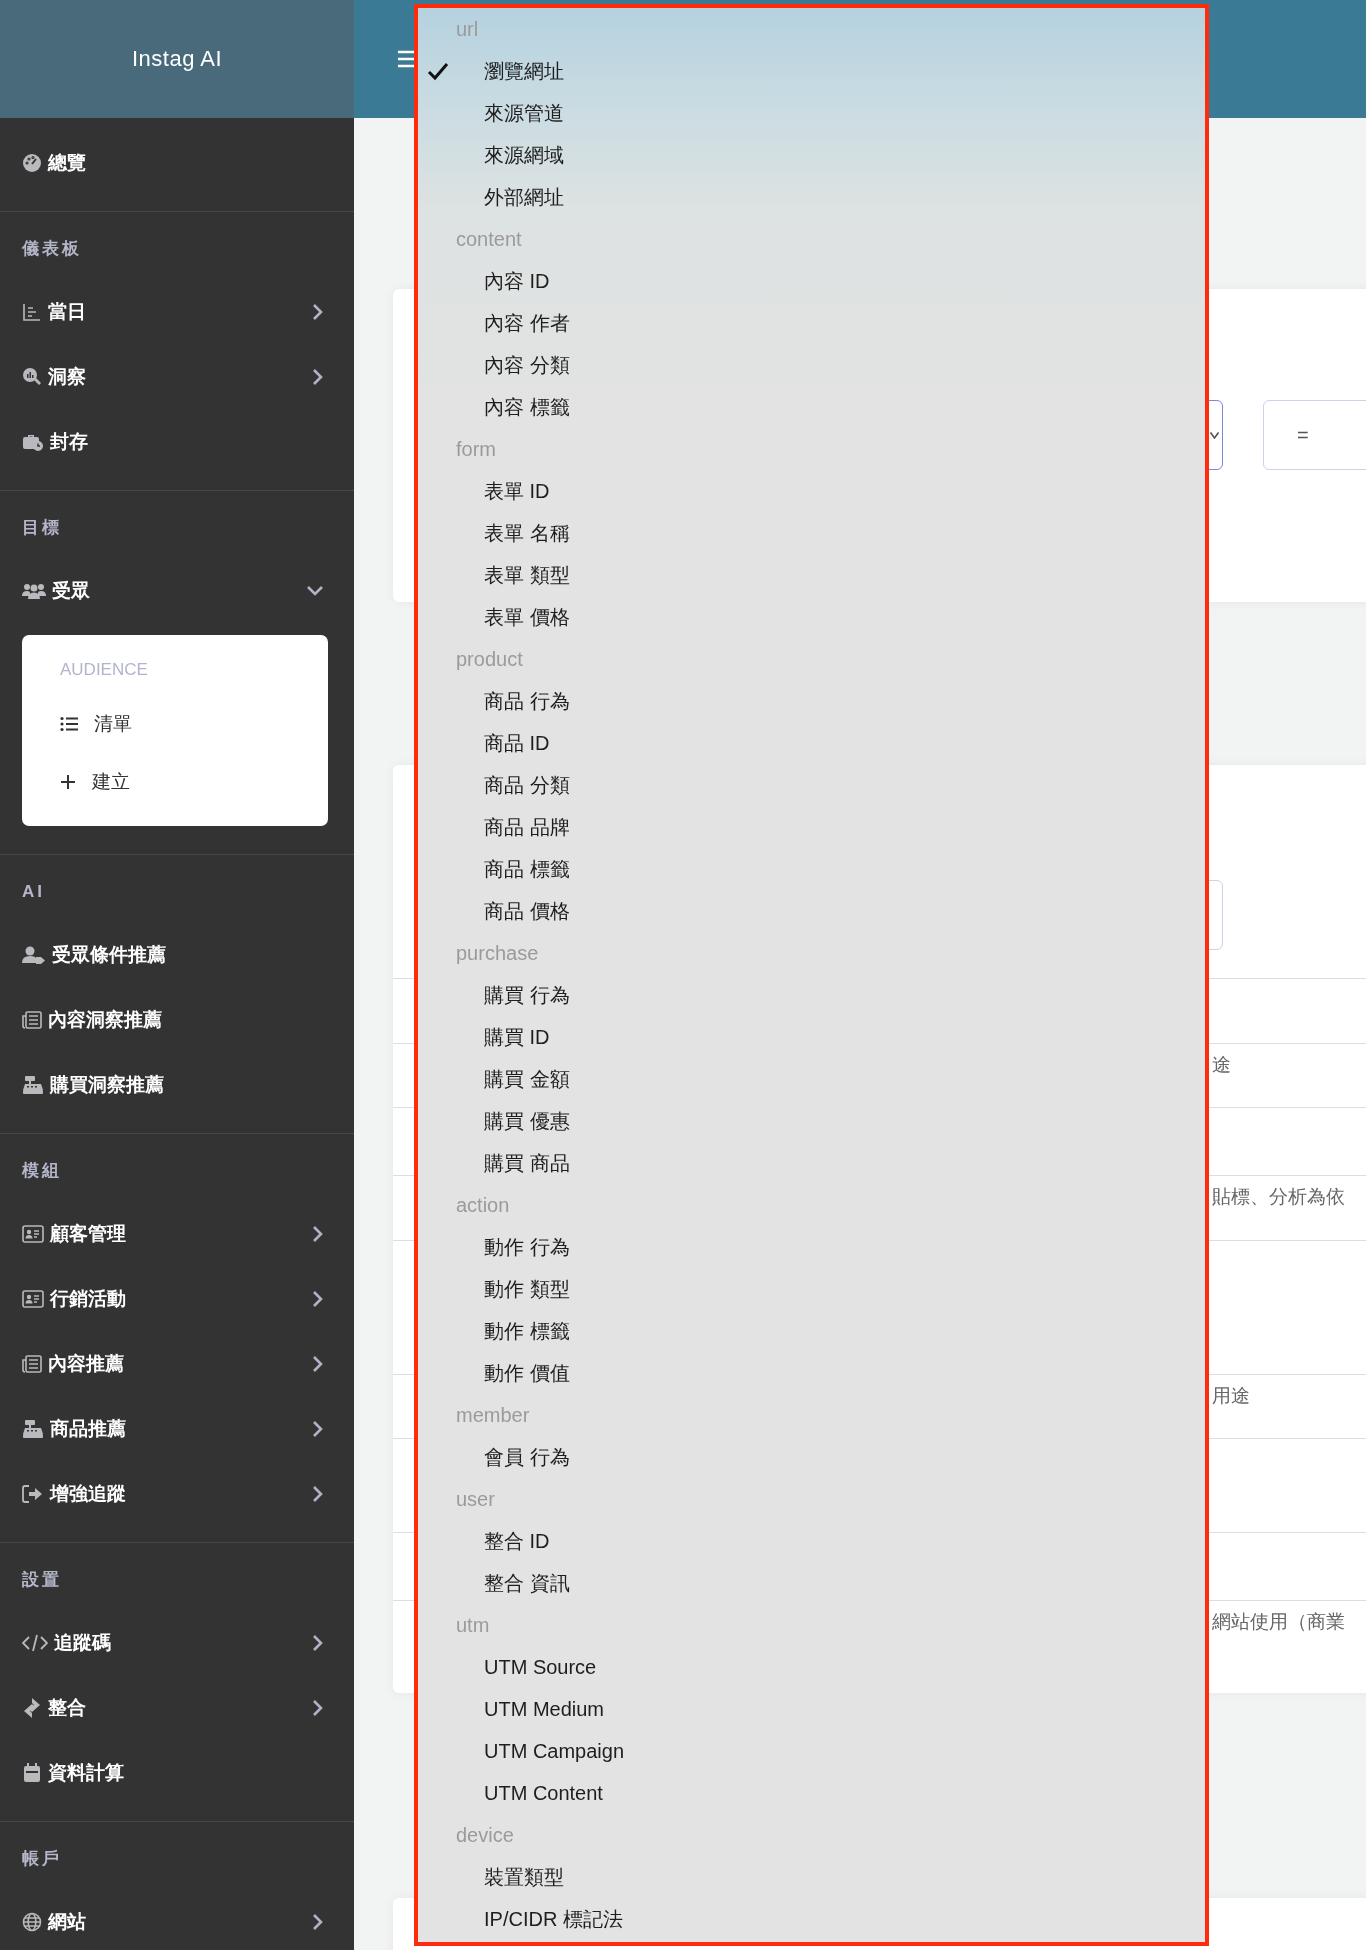 The image size is (1366, 1950). Describe the element at coordinates (811, 365) in the screenshot. I see `dropdown-option: 內容 分類` at that location.